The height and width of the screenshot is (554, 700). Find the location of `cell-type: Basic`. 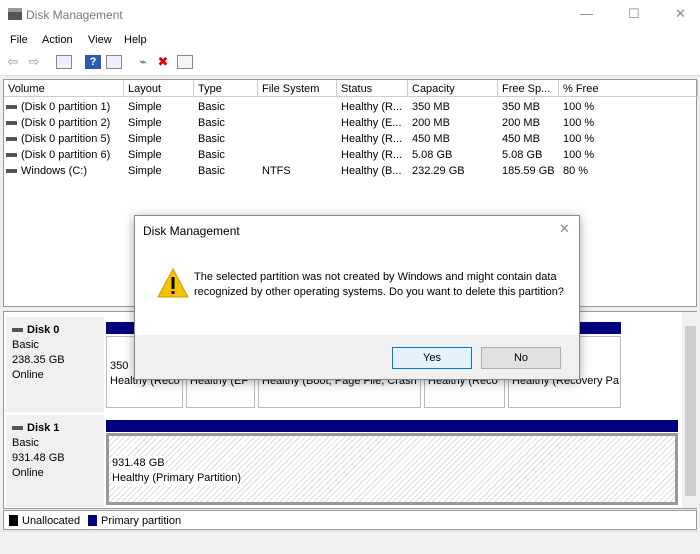

cell-type: Basic is located at coordinates (228, 173).